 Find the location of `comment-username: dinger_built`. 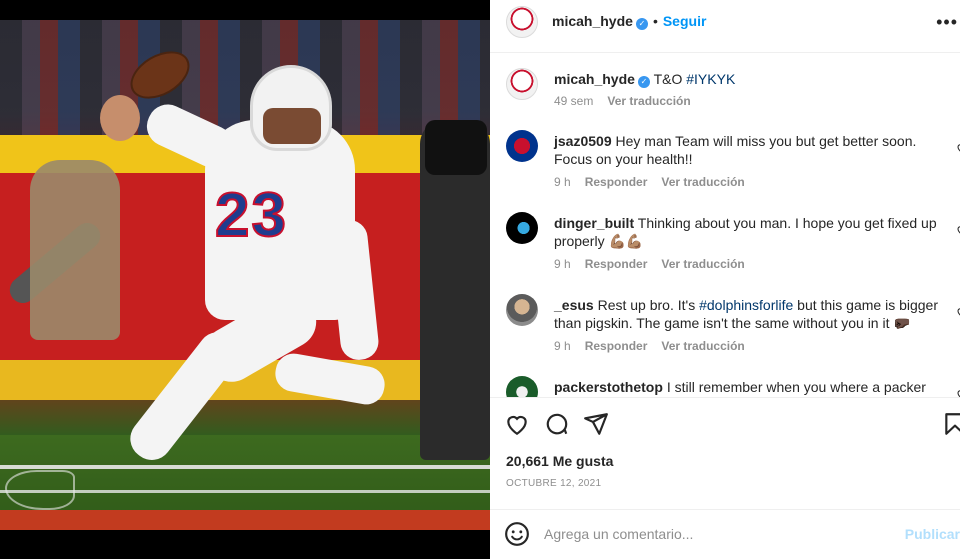

comment-username: dinger_built is located at coordinates (594, 223).